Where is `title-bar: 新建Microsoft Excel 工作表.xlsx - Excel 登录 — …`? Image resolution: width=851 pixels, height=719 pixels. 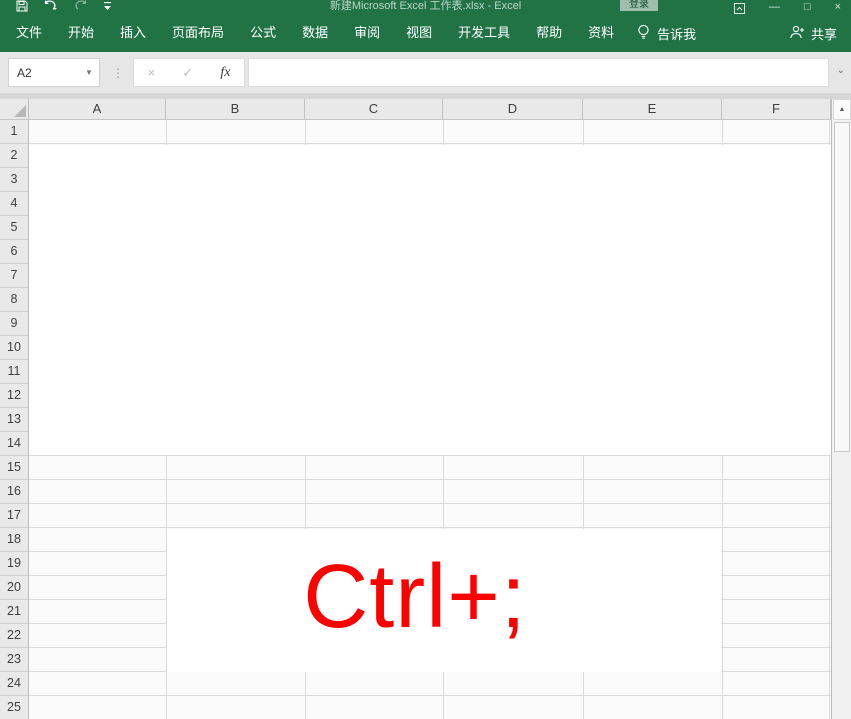
title-bar: 新建Microsoft Excel 工作表.xlsx - Excel 登录 — … is located at coordinates (425, 7).